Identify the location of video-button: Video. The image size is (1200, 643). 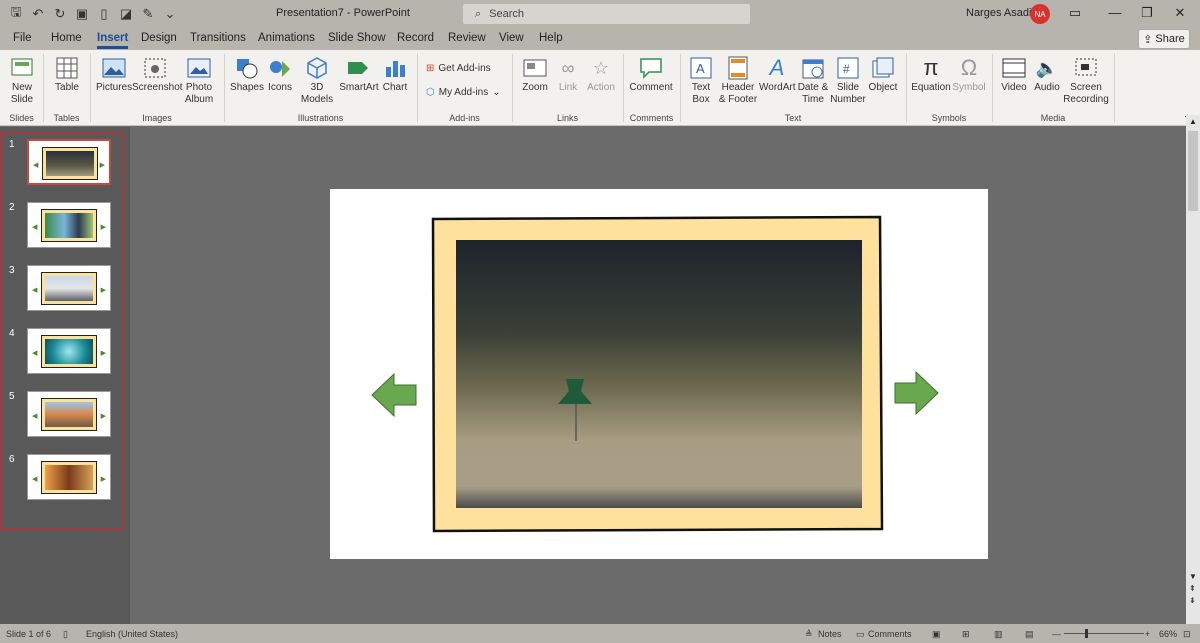
(1014, 74).